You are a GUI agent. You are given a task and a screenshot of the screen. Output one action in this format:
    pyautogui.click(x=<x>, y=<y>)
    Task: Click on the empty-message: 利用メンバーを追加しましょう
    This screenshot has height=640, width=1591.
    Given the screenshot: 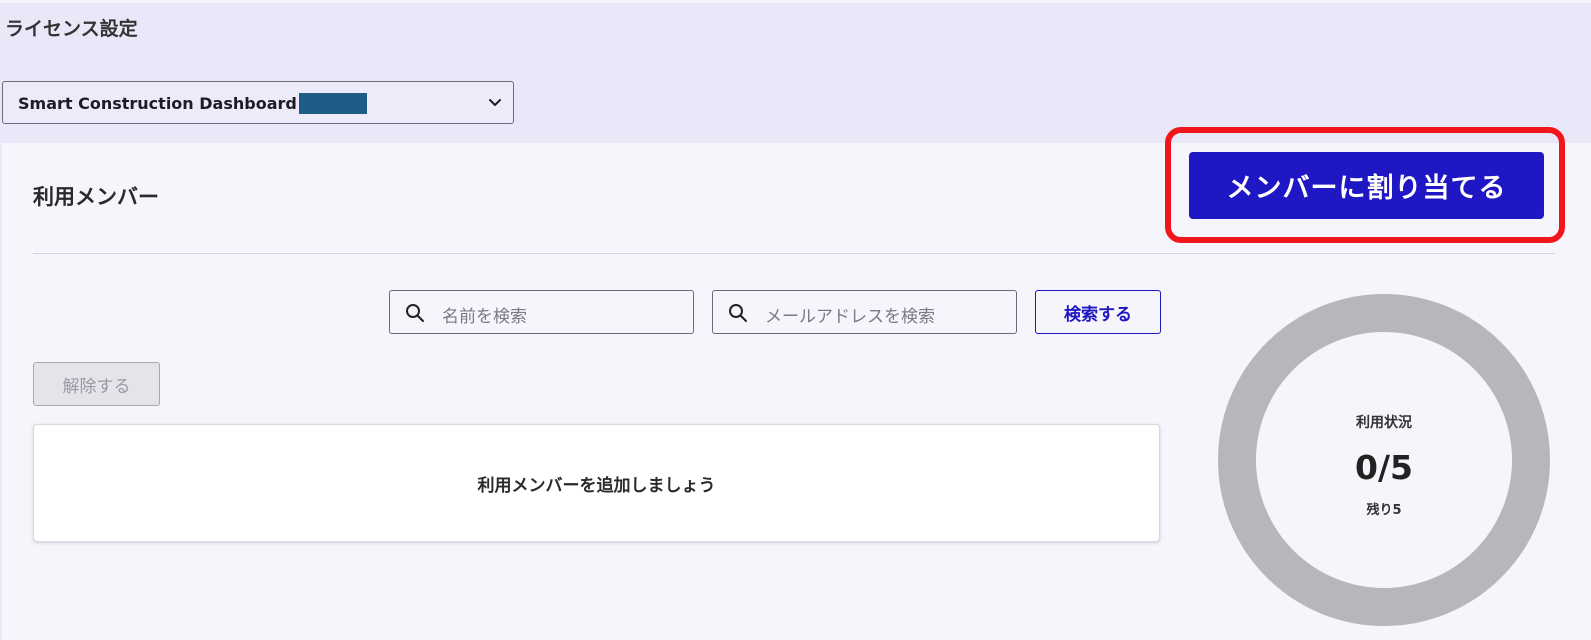 What is the action you would take?
    pyautogui.click(x=596, y=486)
    